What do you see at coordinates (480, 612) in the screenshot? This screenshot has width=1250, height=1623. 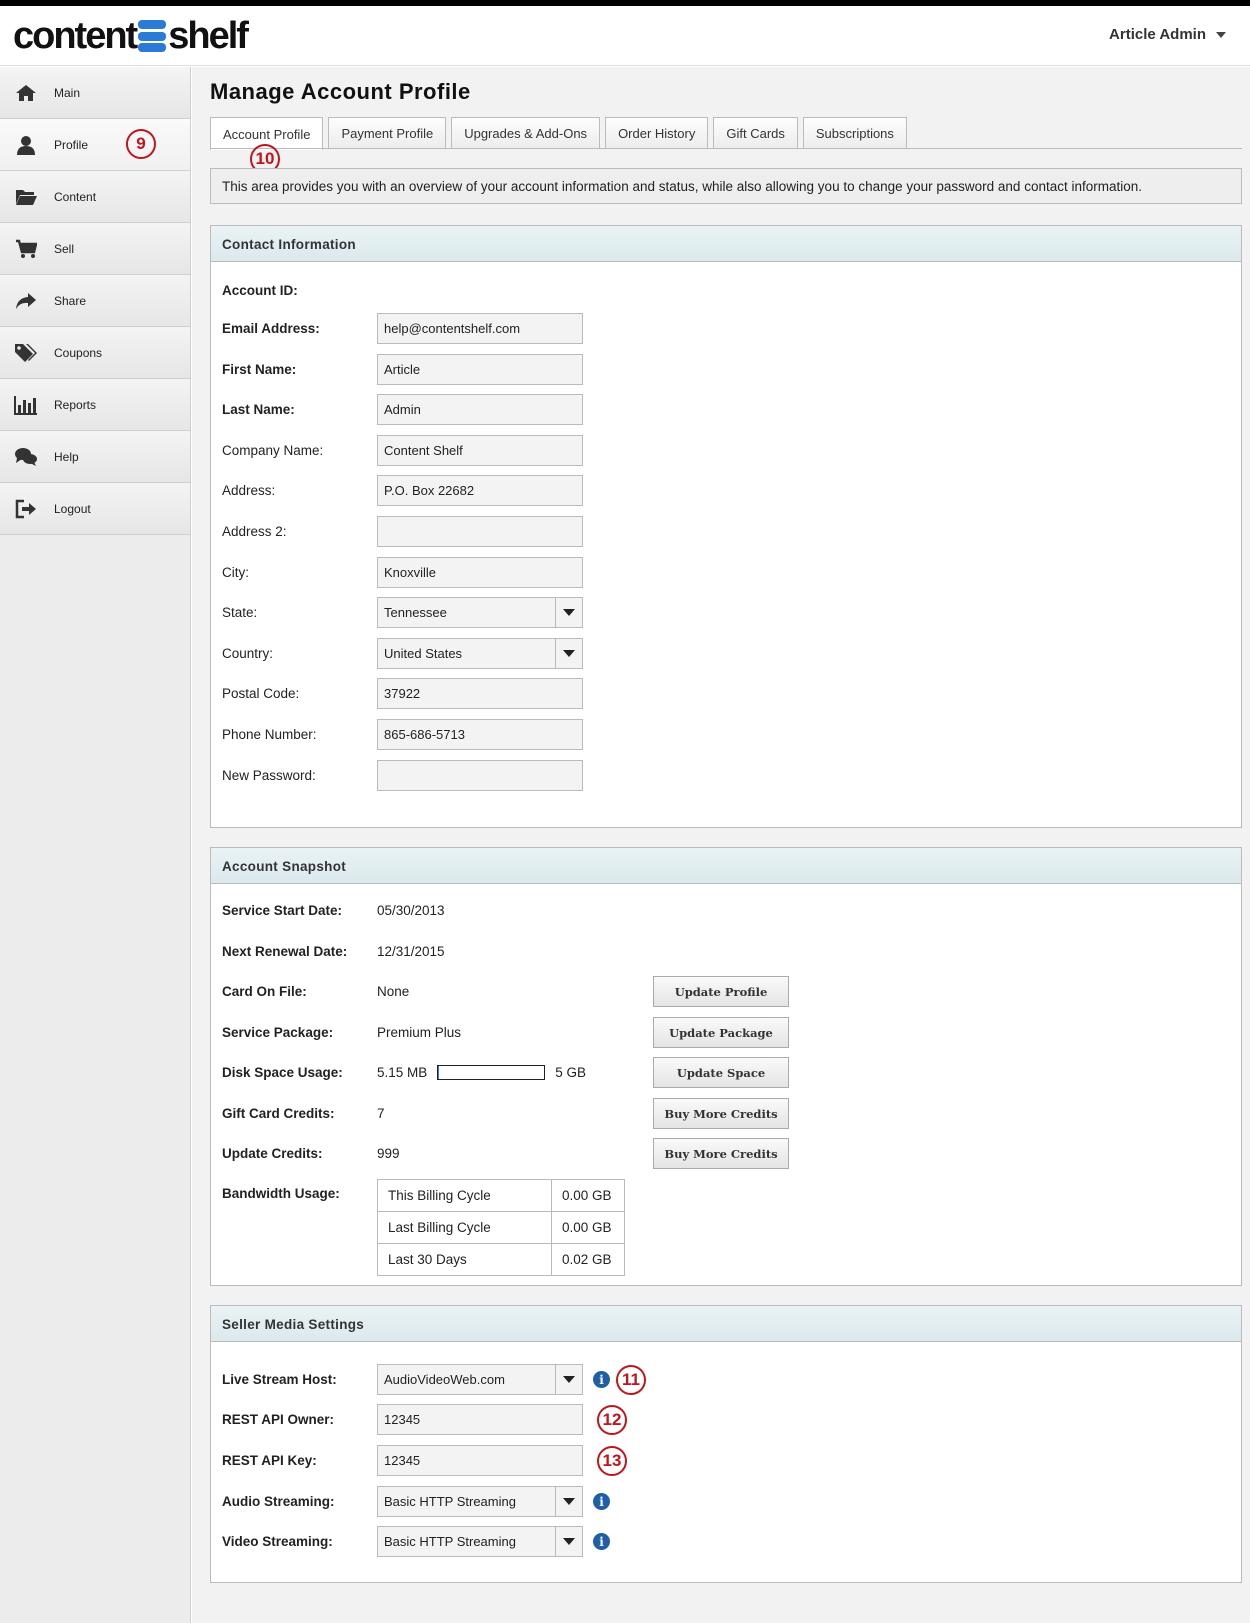 I see `state-select: Tennessee` at bounding box center [480, 612].